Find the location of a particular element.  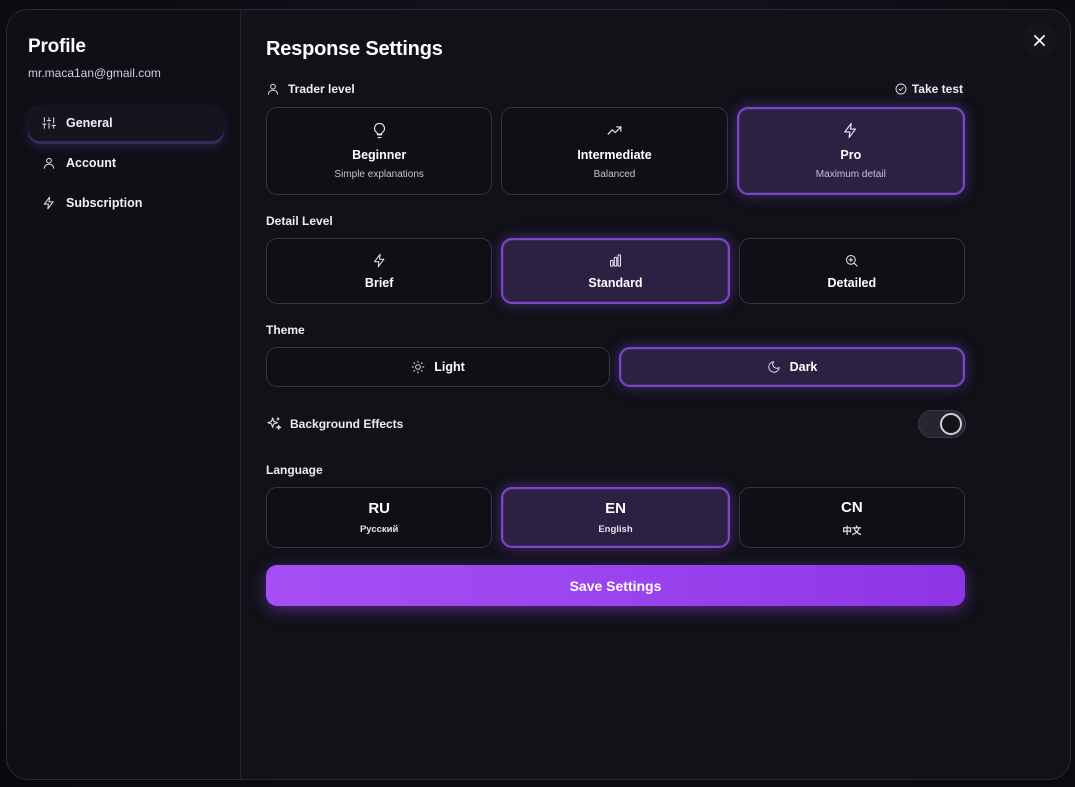

card-title: Standard is located at coordinates (615, 282).